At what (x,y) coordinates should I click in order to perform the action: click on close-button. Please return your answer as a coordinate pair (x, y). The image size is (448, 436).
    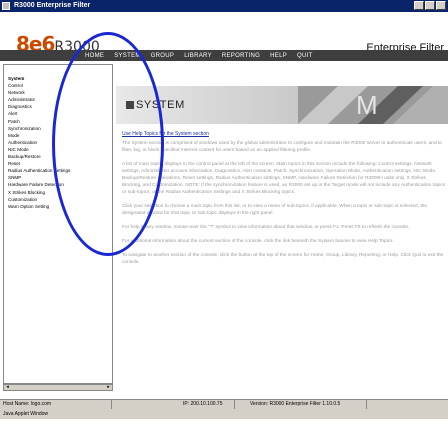
    Looking at the image, I should click on (441, 5).